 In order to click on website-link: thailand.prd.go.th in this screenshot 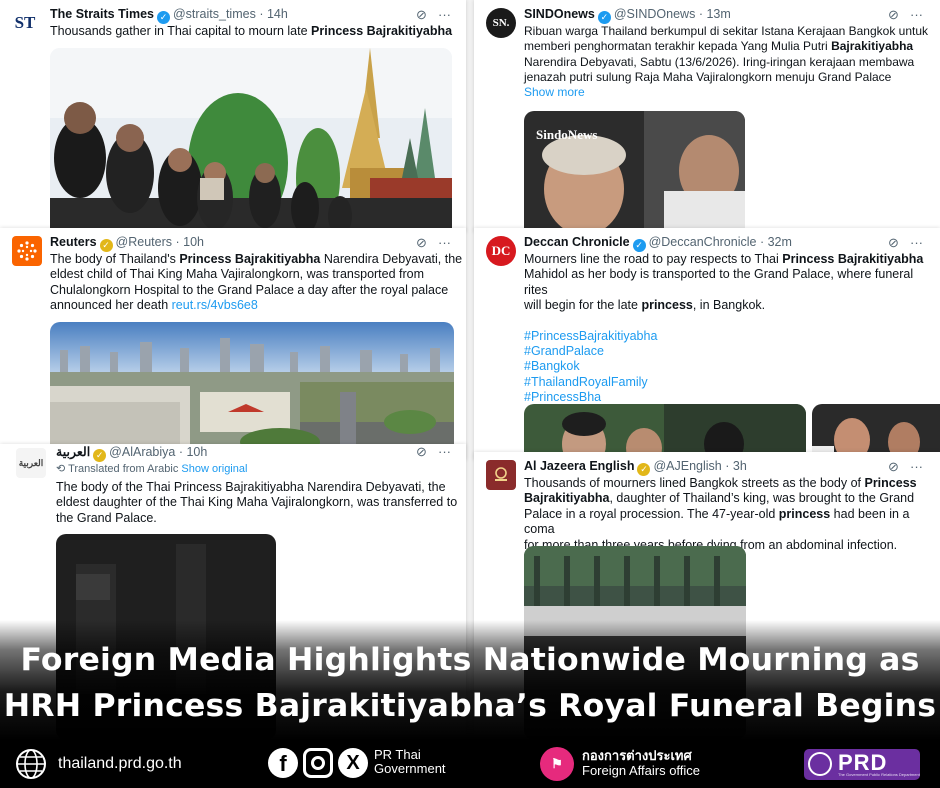, I will do `click(120, 764)`.